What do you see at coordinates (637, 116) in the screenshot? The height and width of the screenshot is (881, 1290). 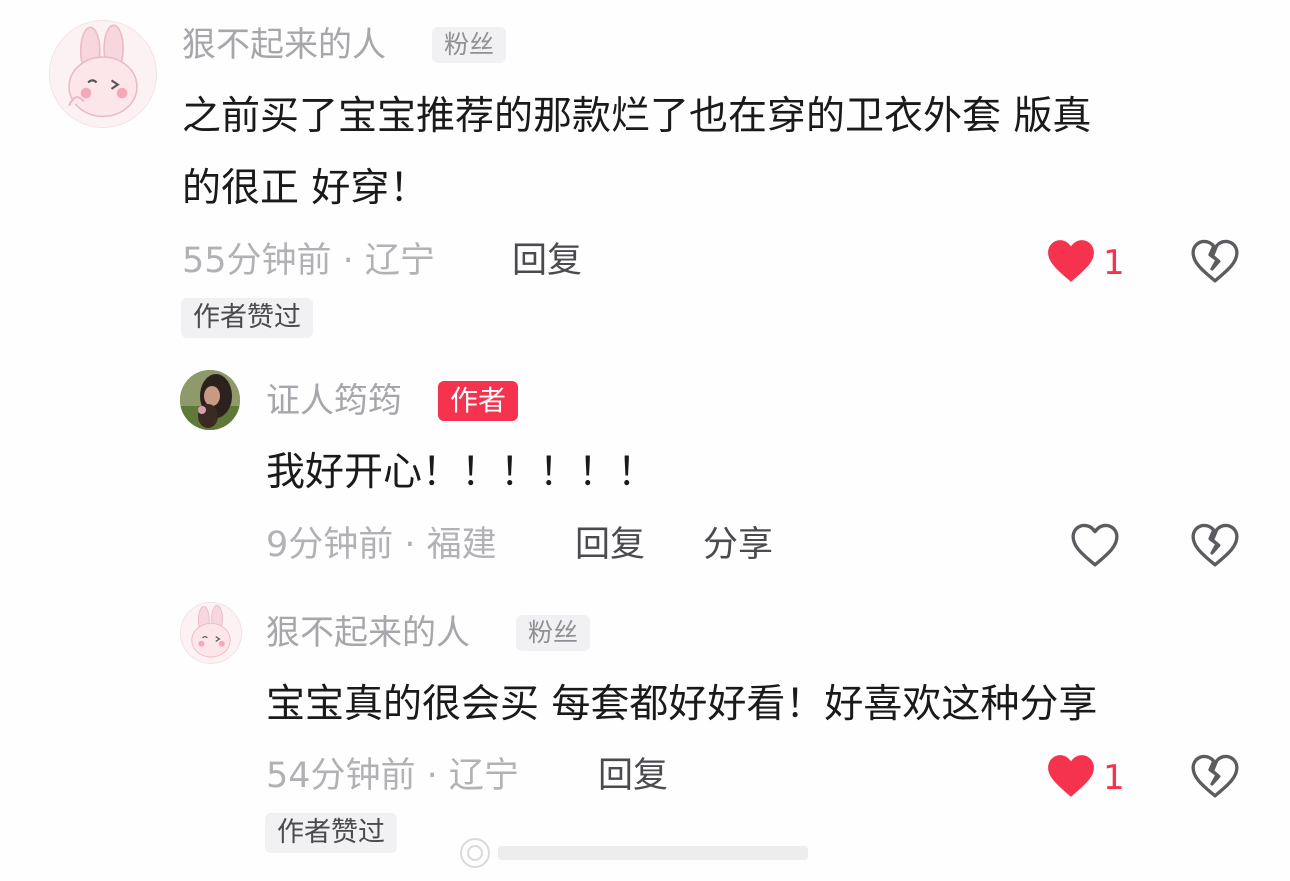 I see `comment-text: 之前买了宝宝推荐的那款烂了也在穿的卫衣外套 版真` at bounding box center [637, 116].